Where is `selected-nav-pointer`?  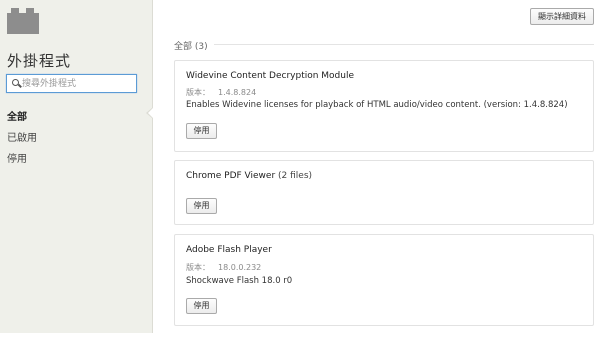
selected-nav-pointer is located at coordinates (149, 113).